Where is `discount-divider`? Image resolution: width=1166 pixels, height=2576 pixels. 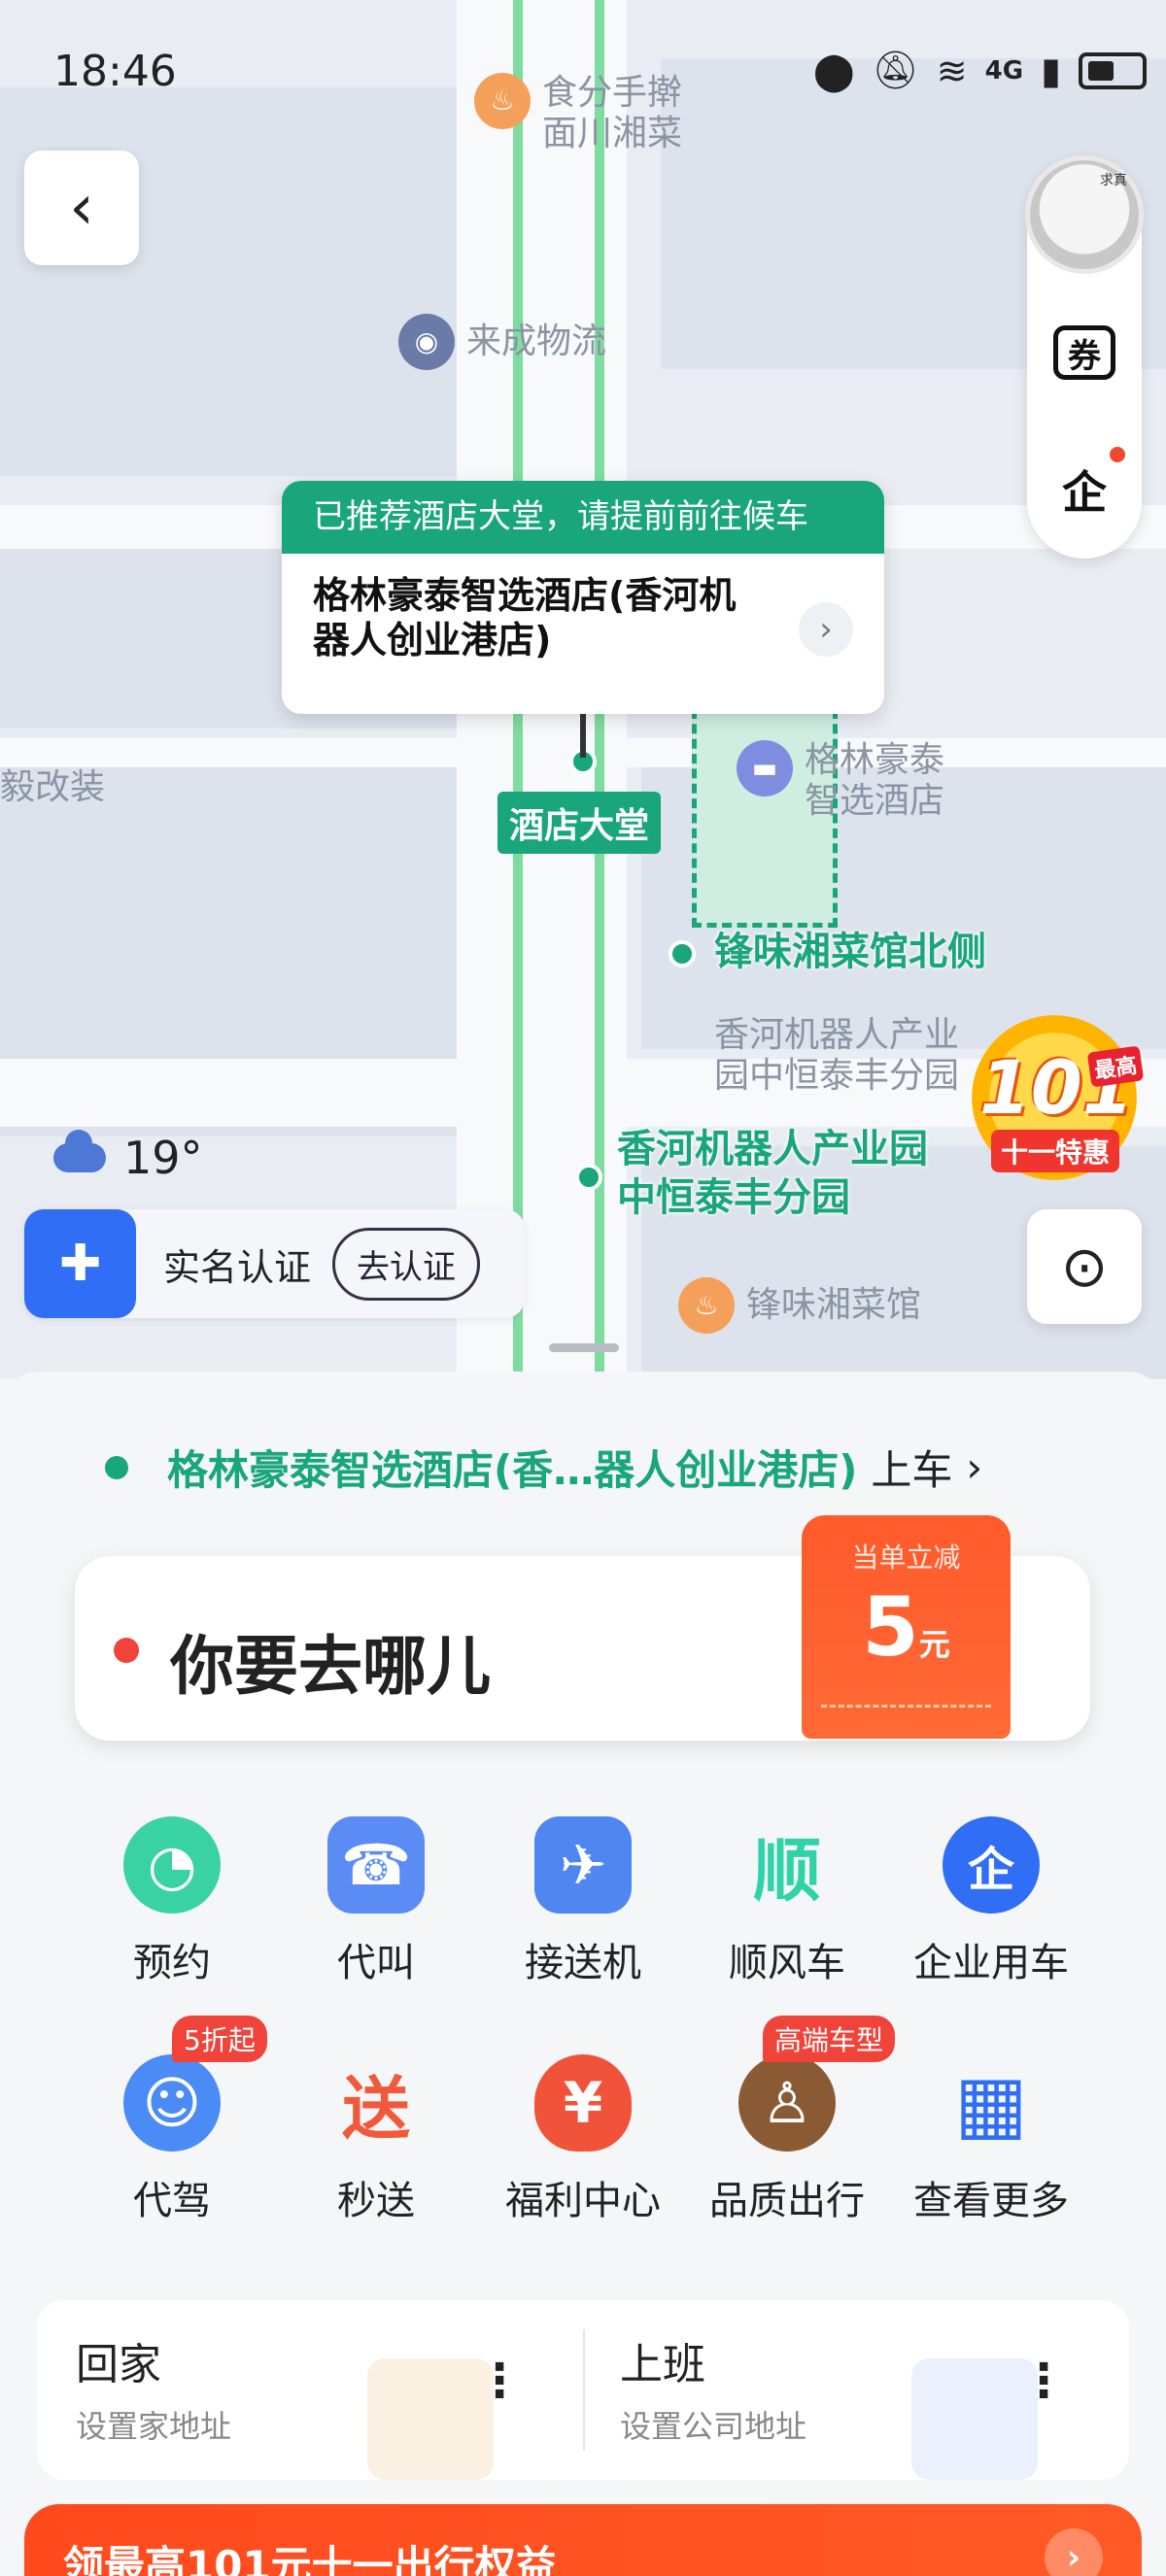 discount-divider is located at coordinates (906, 1706).